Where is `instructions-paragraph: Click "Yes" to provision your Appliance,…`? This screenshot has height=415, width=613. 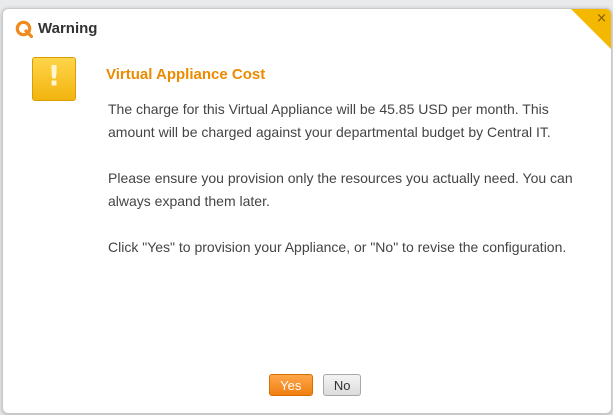
instructions-paragraph: Click "Yes" to provision your Appliance,… is located at coordinates (337, 247).